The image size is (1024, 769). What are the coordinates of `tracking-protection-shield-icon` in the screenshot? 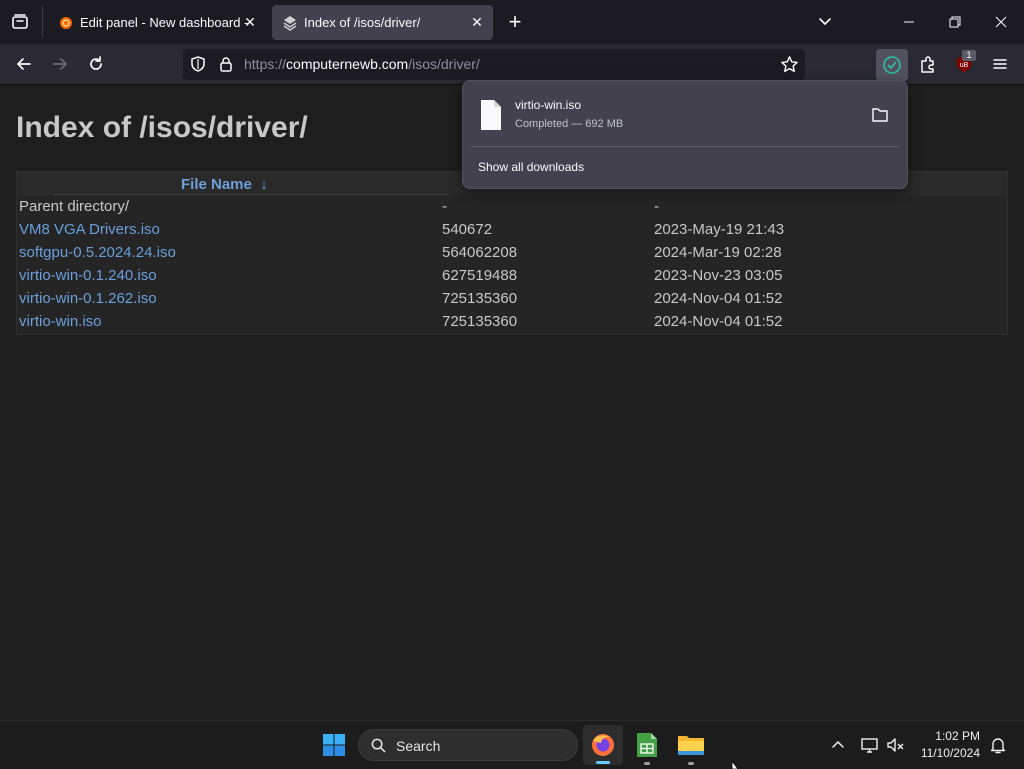 It's located at (198, 64).